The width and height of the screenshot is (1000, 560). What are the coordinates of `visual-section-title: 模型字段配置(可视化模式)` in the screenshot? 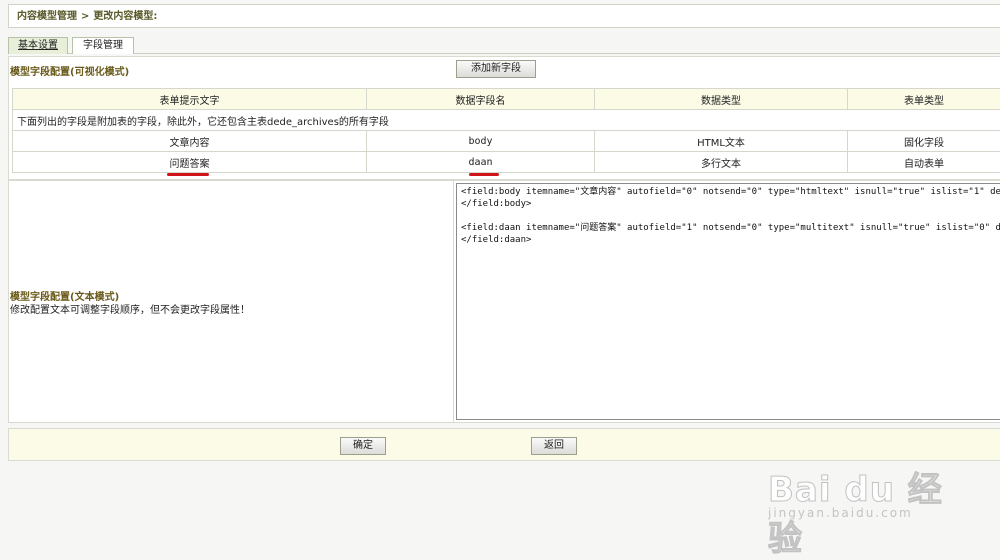 It's located at (69, 70).